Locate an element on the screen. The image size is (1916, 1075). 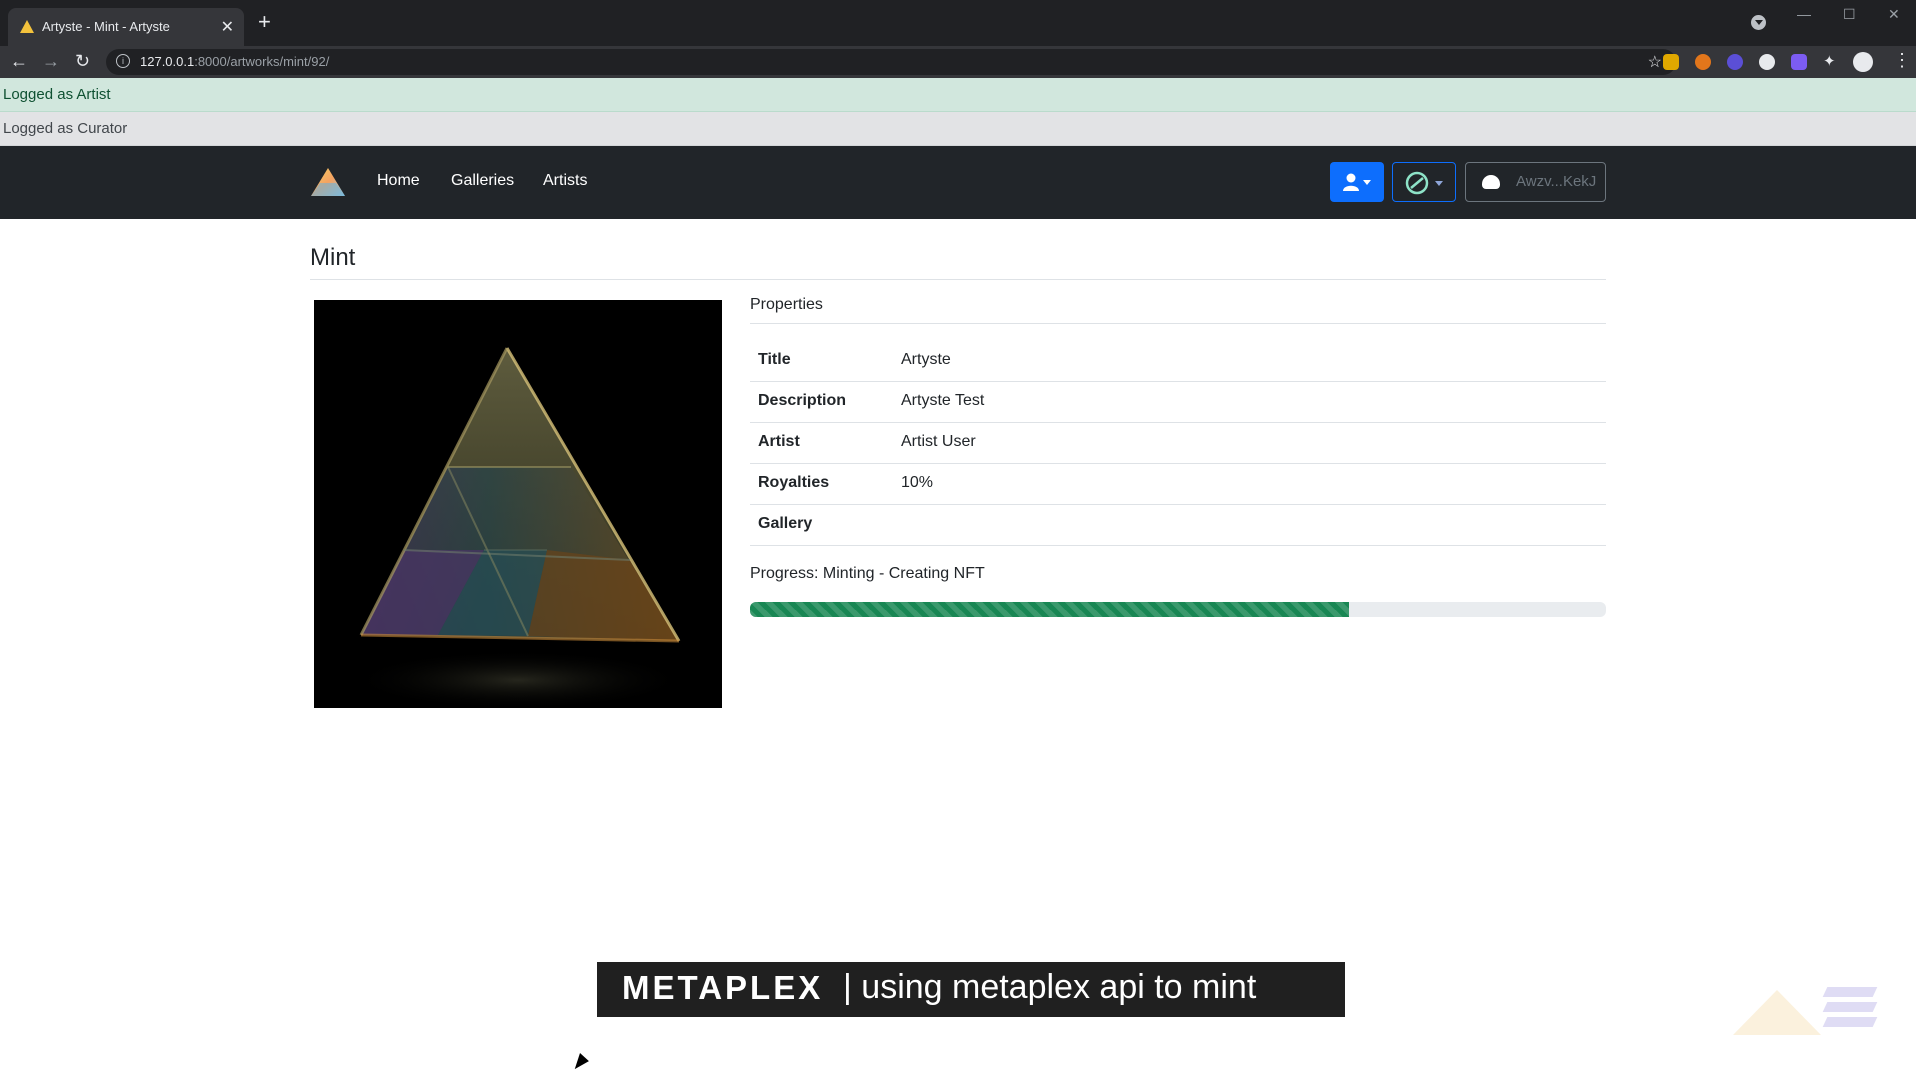
artwork-image is located at coordinates (518, 504).